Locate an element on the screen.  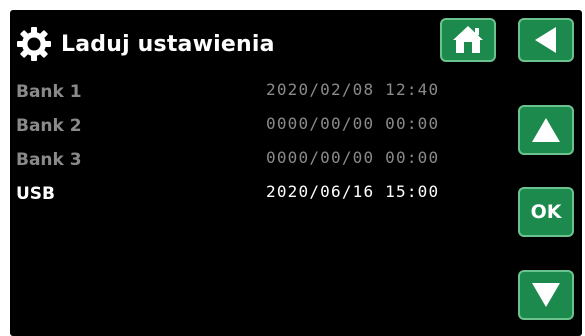
list-item-usb: USB 2020/06/16 15:00 is located at coordinates (246, 197).